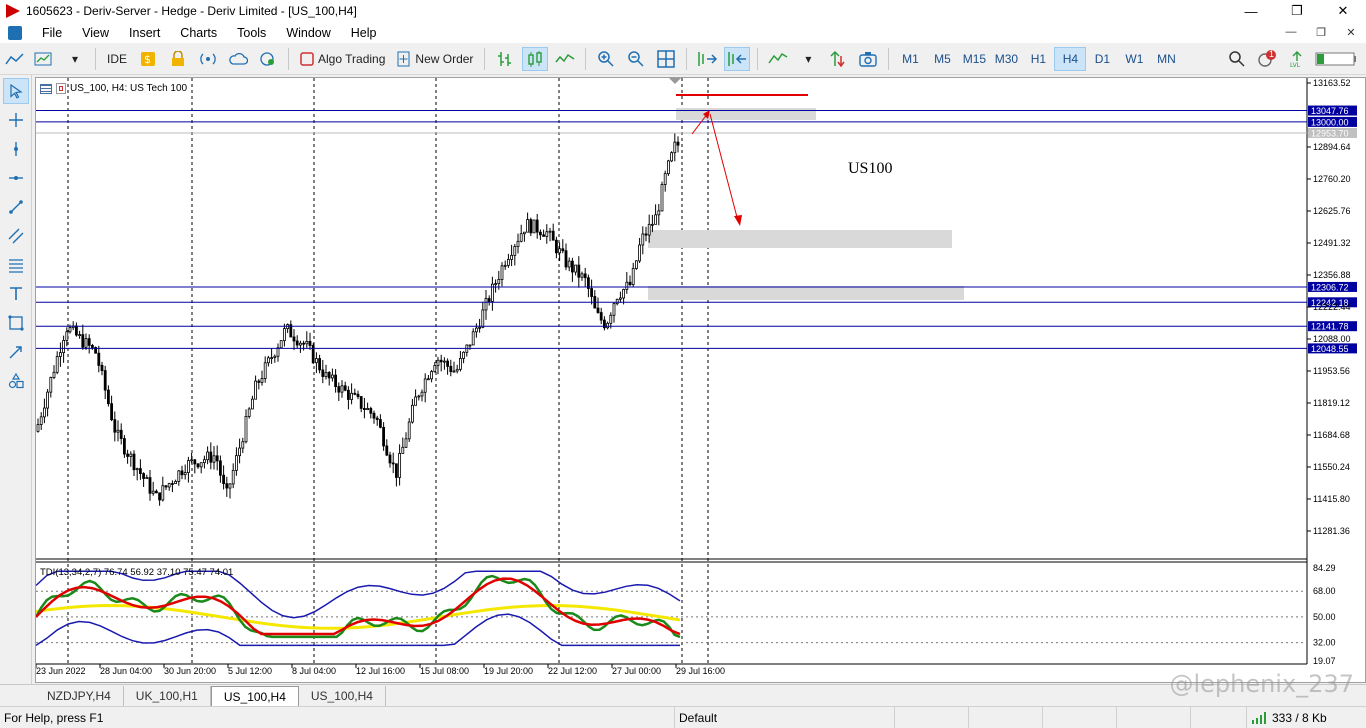 This screenshot has height=728, width=1366. What do you see at coordinates (535, 59) in the screenshot?
I see `candlestick-icon` at bounding box center [535, 59].